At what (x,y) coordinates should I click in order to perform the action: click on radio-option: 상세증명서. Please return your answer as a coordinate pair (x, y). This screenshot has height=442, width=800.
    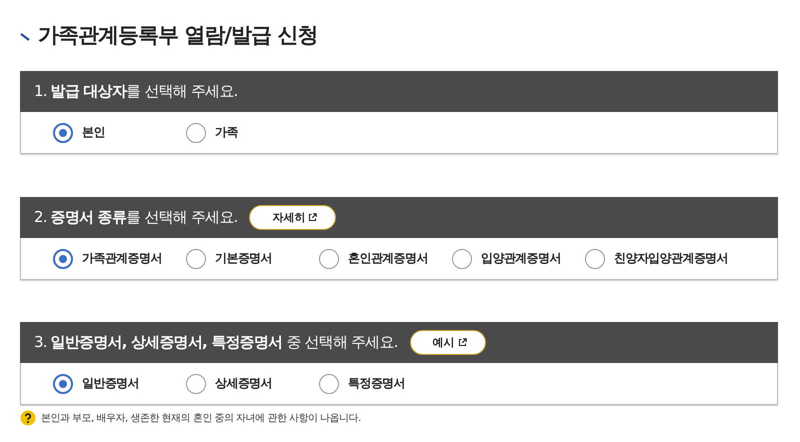
    Looking at the image, I should click on (252, 384).